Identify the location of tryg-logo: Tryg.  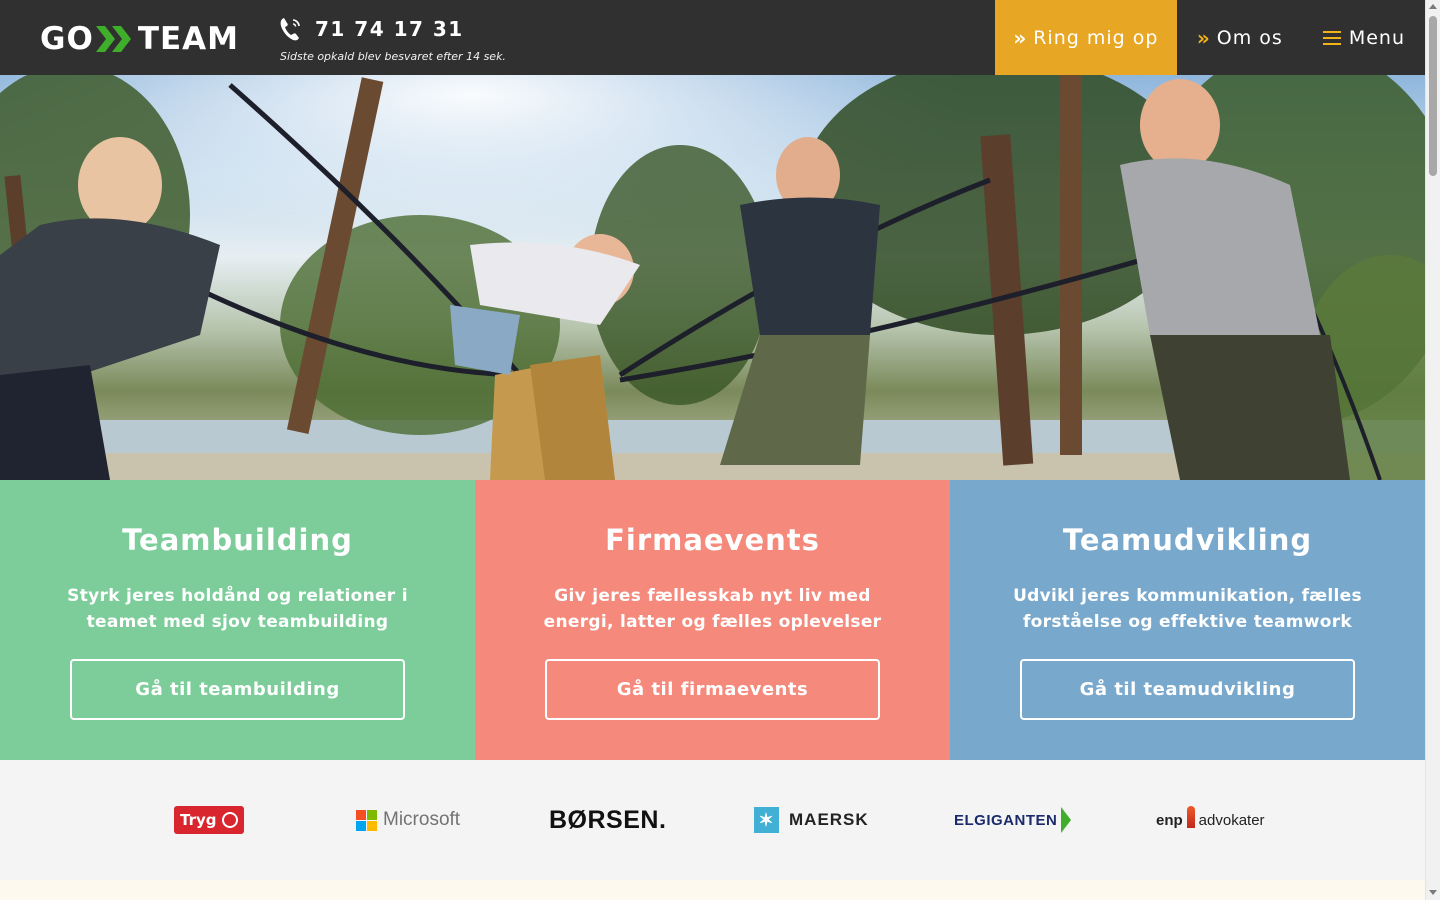
(209, 820).